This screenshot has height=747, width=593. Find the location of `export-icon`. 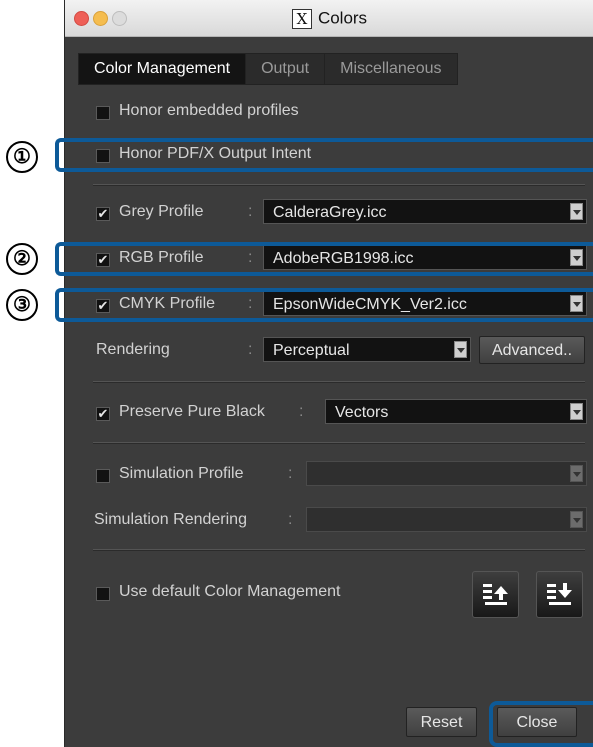

export-icon is located at coordinates (559, 594).